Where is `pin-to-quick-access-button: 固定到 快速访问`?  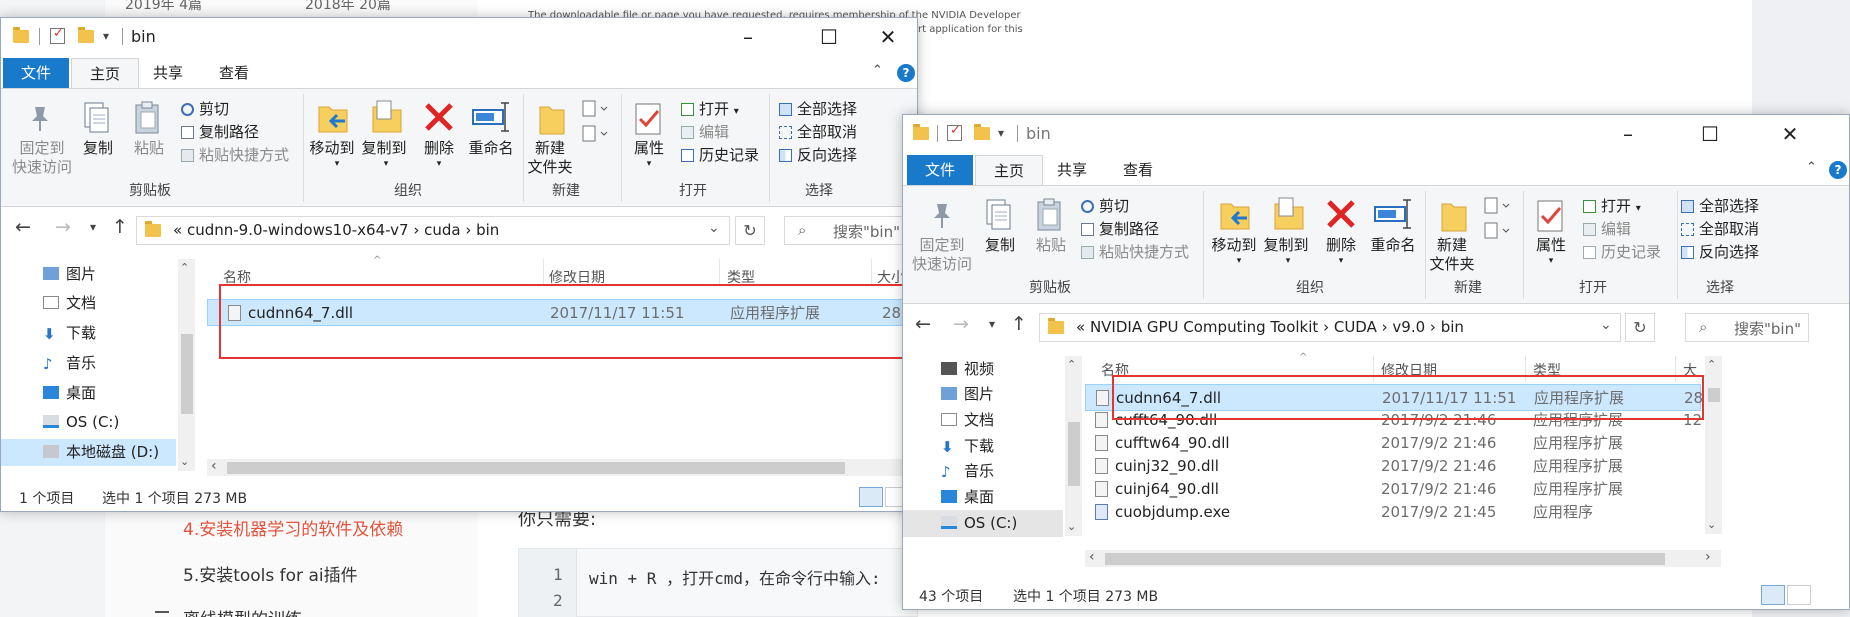 pin-to-quick-access-button: 固定到 快速访问 is located at coordinates (942, 255).